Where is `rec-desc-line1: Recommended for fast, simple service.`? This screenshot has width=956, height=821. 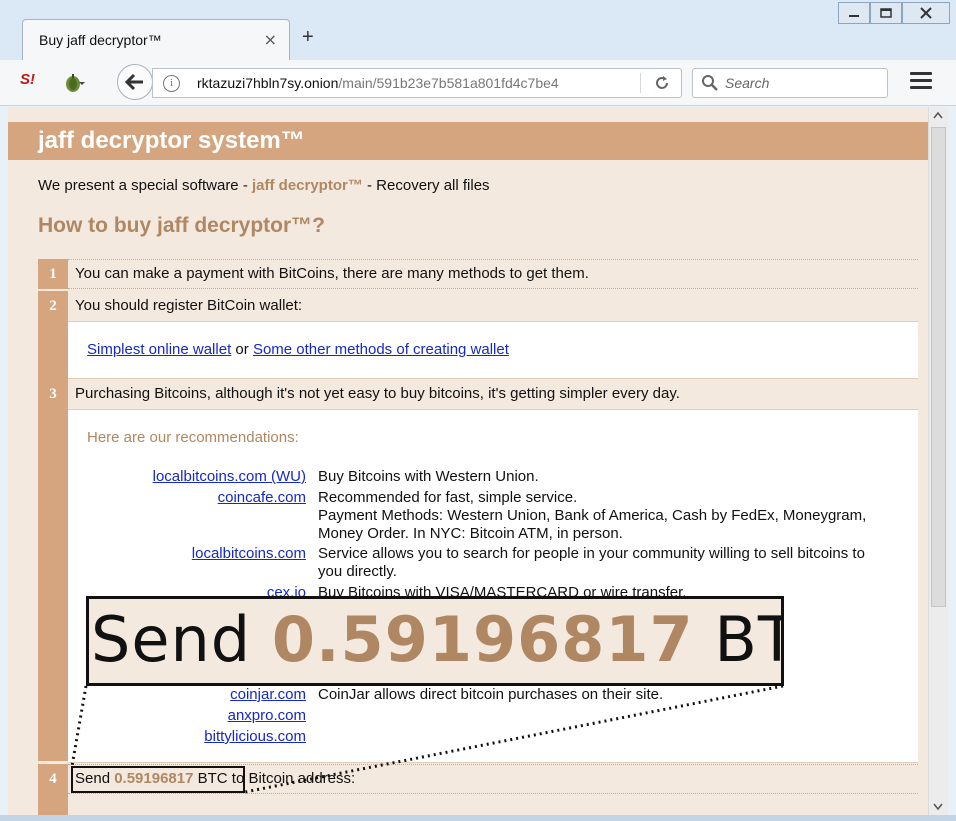 rec-desc-line1: Recommended for fast, simple service. is located at coordinates (448, 497).